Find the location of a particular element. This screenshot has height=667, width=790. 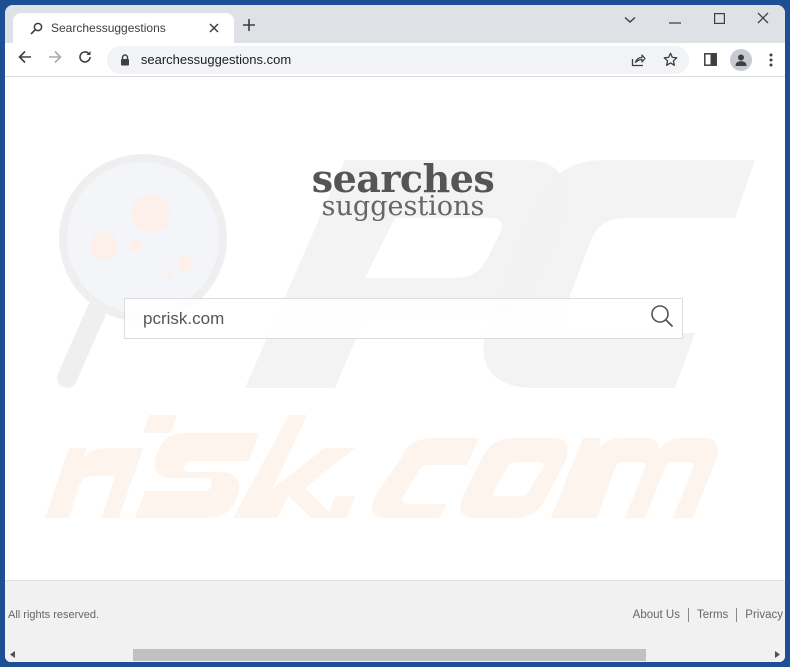

logo-suggestions: suggestions is located at coordinates (403, 206).